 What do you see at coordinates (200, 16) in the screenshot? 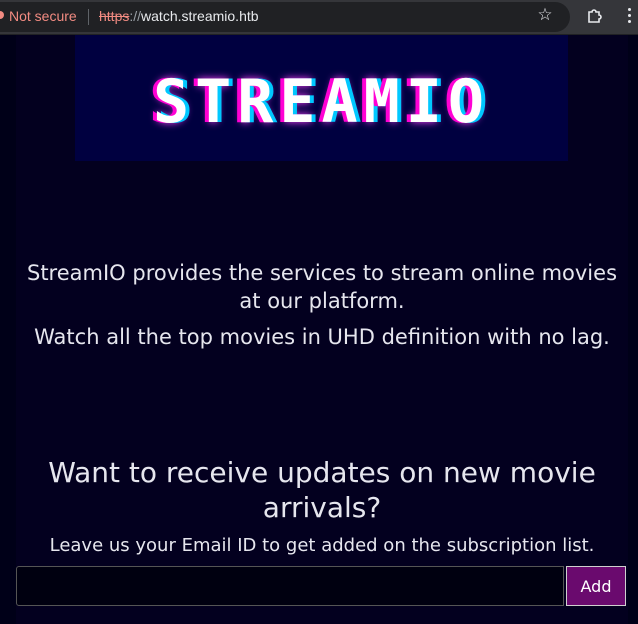
I see `url-host: watch.streamio.htb` at bounding box center [200, 16].